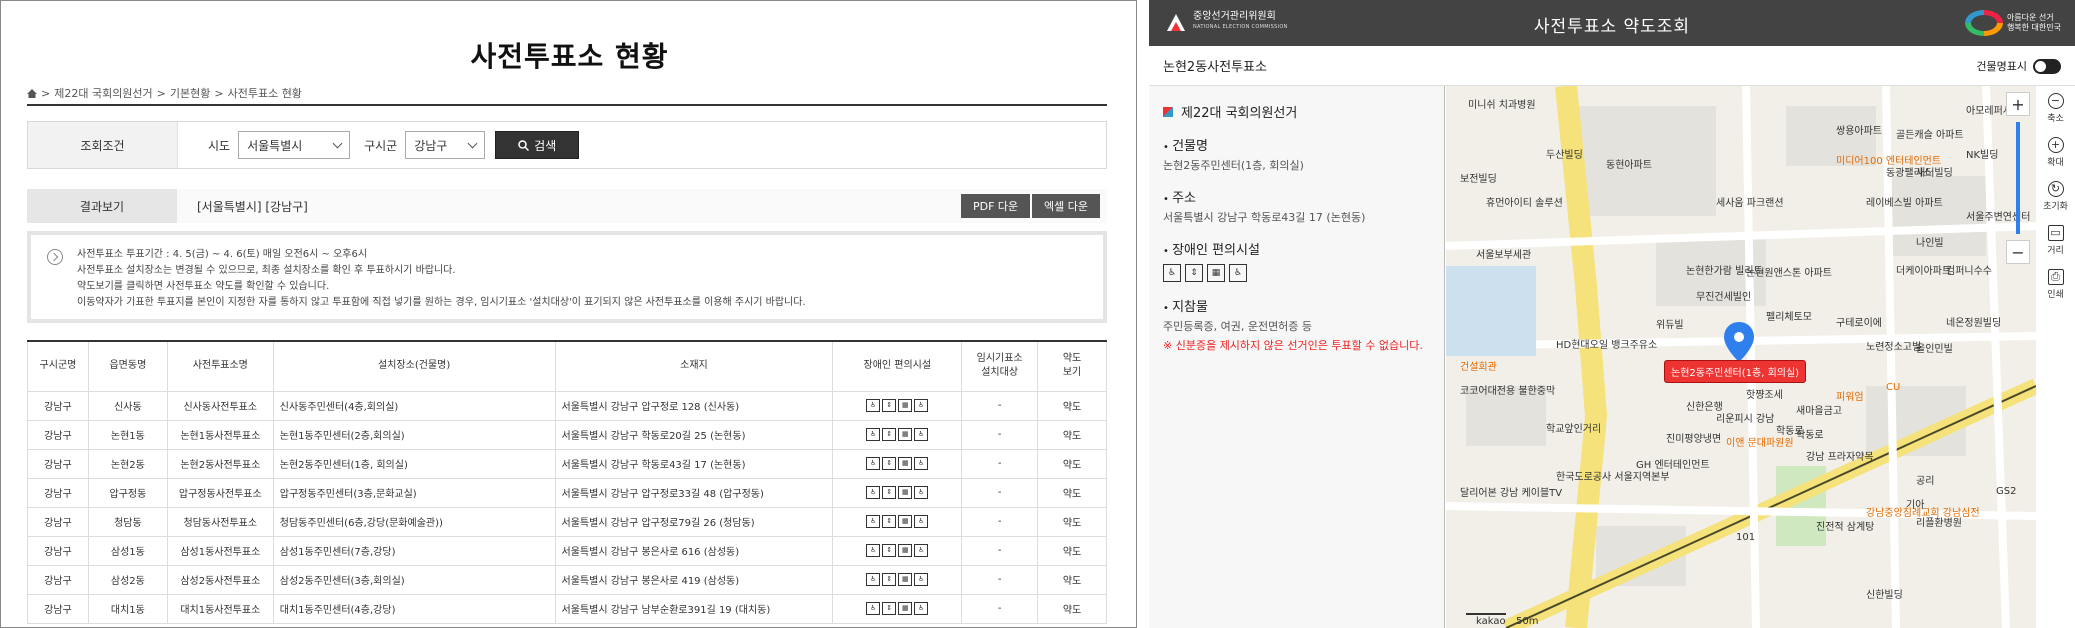  Describe the element at coordinates (524, 145) in the screenshot. I see `search-icon` at that location.